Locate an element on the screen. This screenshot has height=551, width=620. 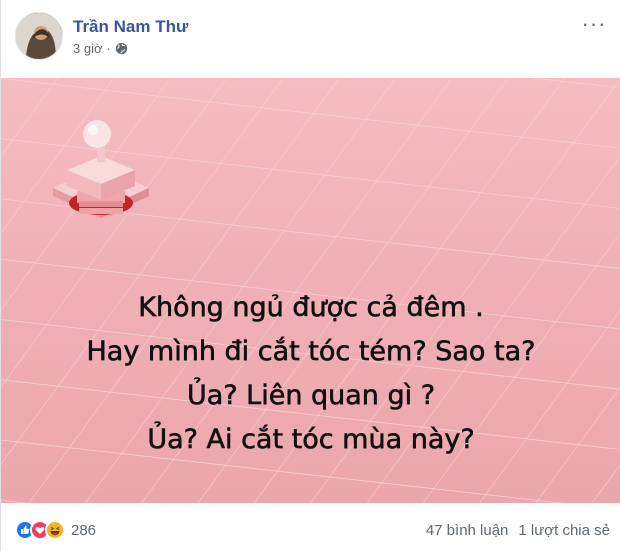
more-options-icon: ··· is located at coordinates (594, 23).